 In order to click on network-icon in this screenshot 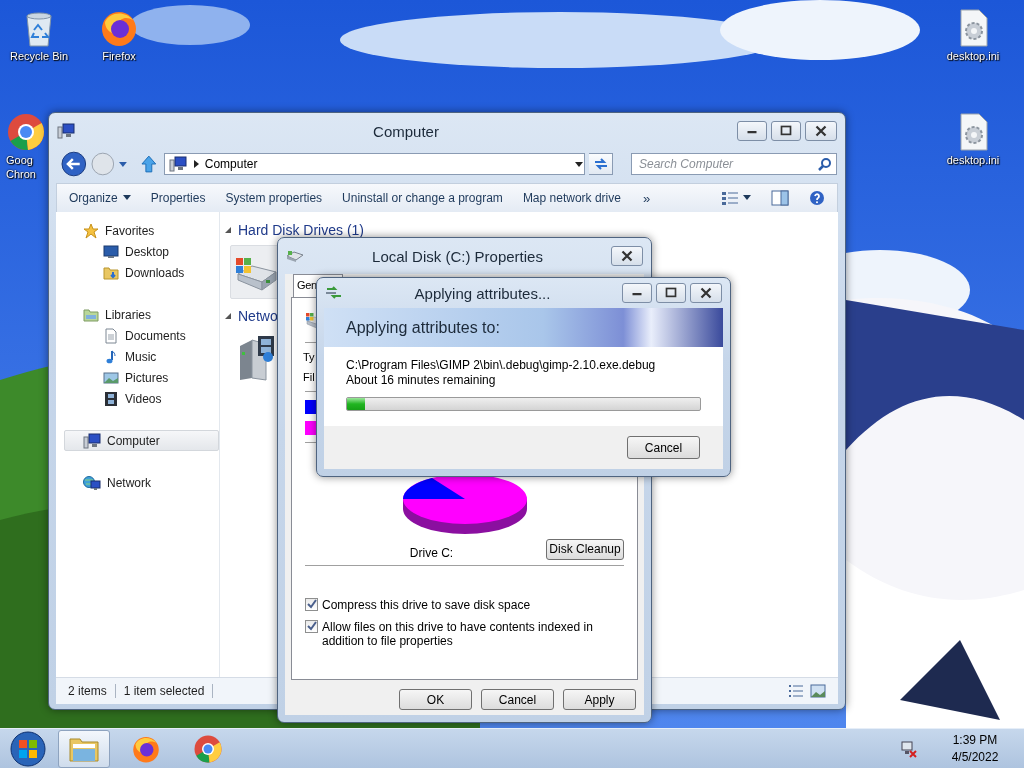, I will do `click(92, 482)`.